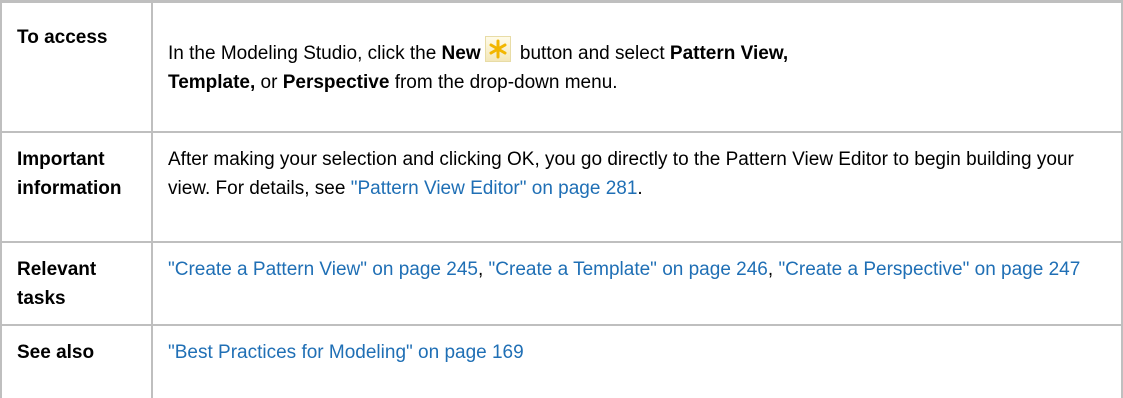 Image resolution: width=1123 pixels, height=398 pixels. Describe the element at coordinates (269, 82) in the screenshot. I see `body-text: or` at that location.